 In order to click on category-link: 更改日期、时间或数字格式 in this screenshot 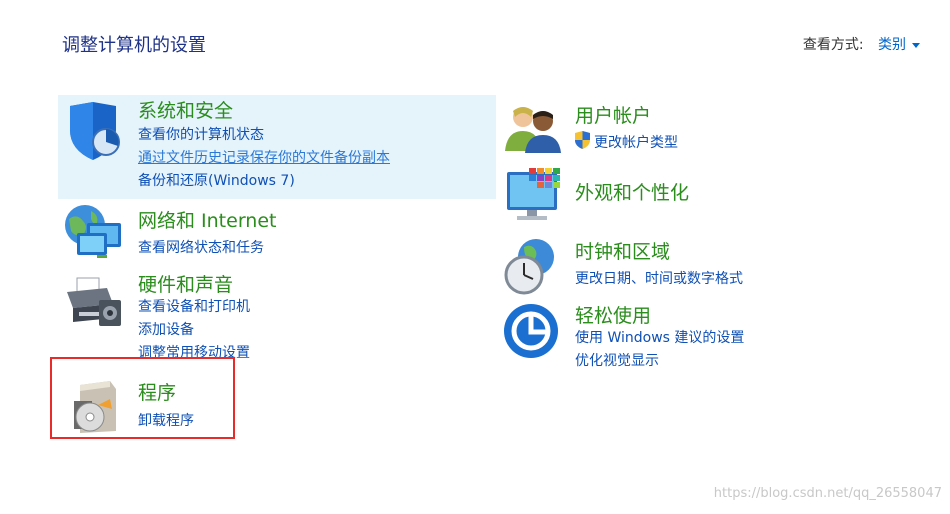, I will do `click(659, 278)`.